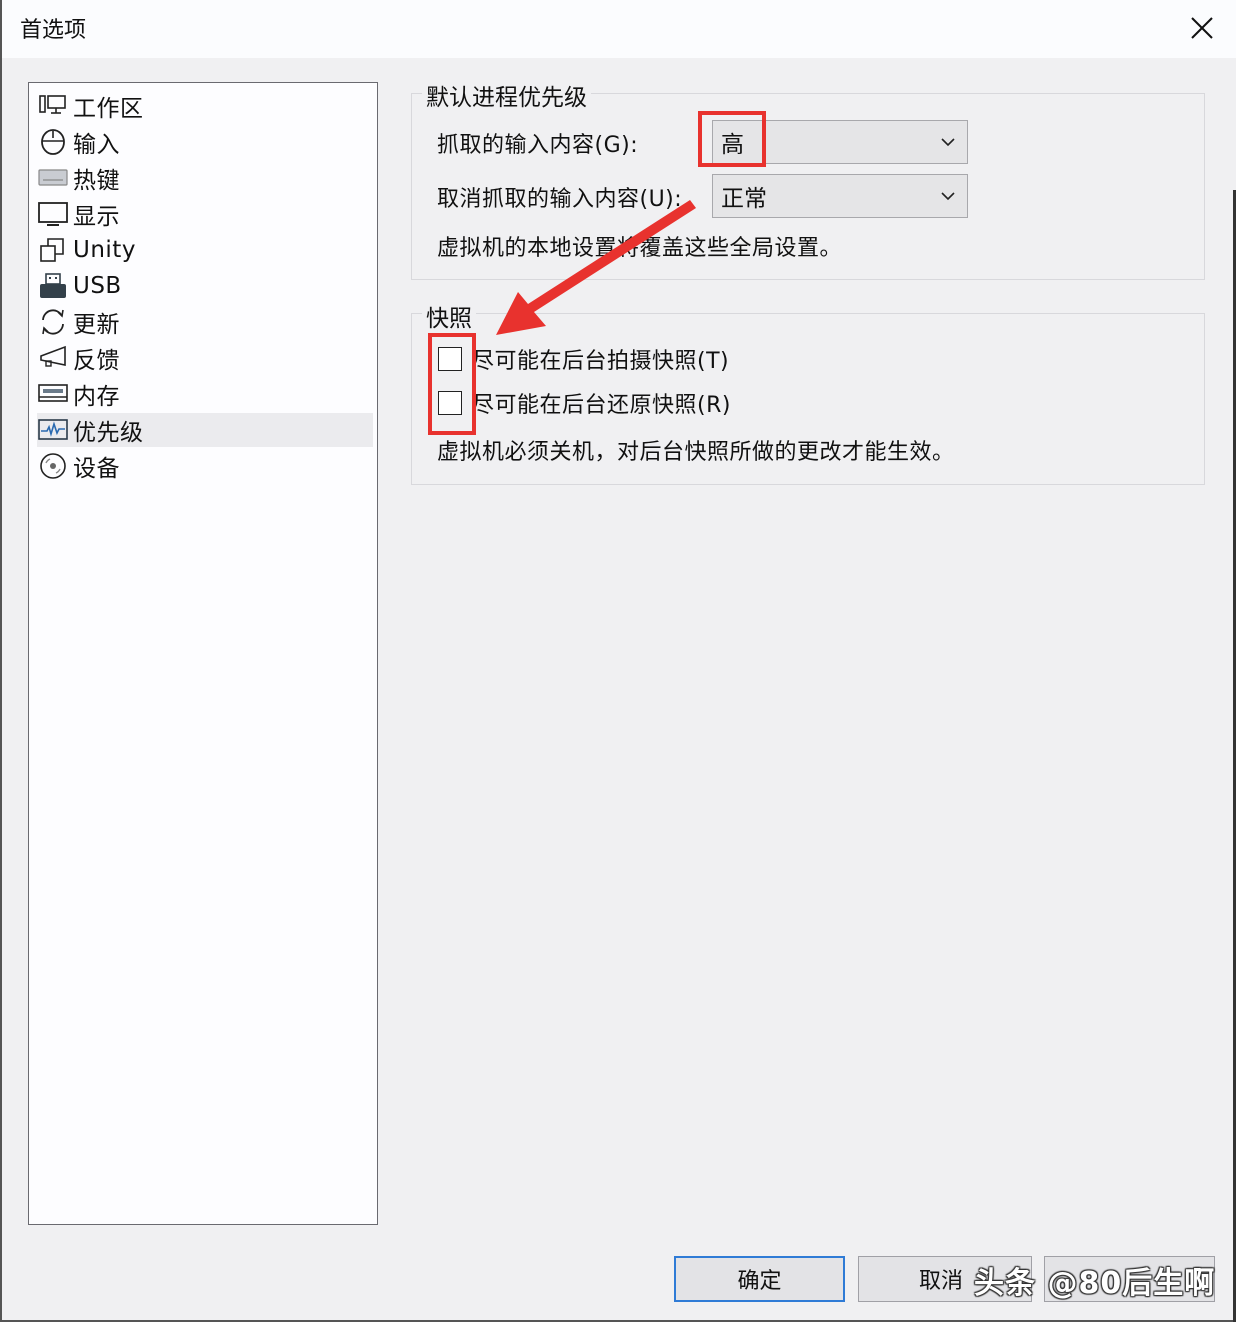 Image resolution: width=1236 pixels, height=1322 pixels. What do you see at coordinates (205, 106) in the screenshot?
I see `sidebar-item-workspace: 工作区` at bounding box center [205, 106].